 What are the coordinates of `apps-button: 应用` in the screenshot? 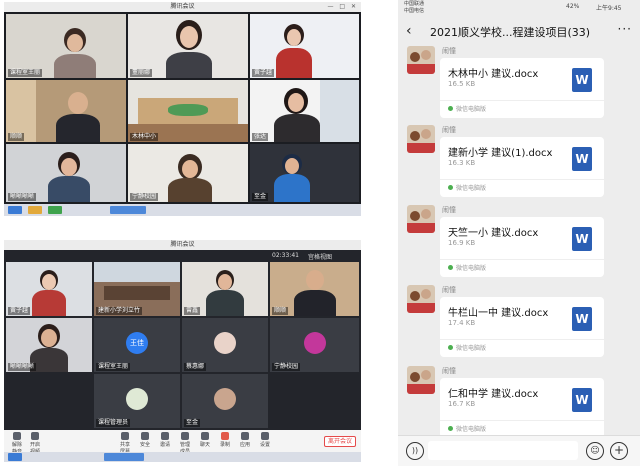 It's located at (245, 440).